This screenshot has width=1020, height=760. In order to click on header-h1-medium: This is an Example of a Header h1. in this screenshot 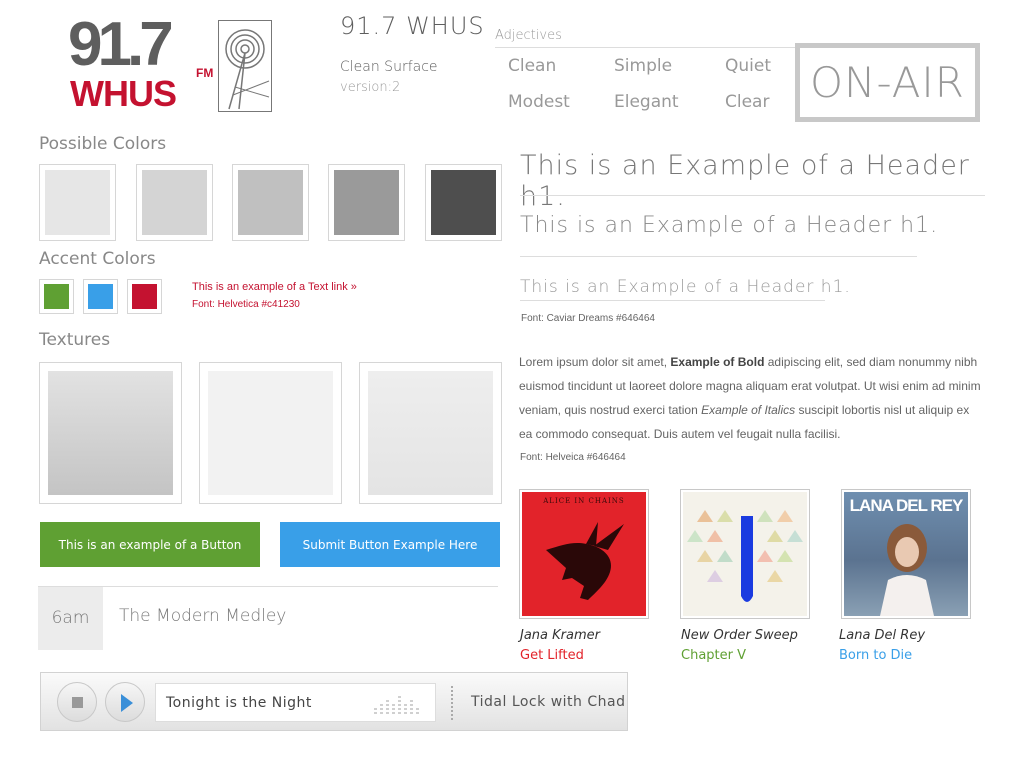, I will do `click(729, 225)`.